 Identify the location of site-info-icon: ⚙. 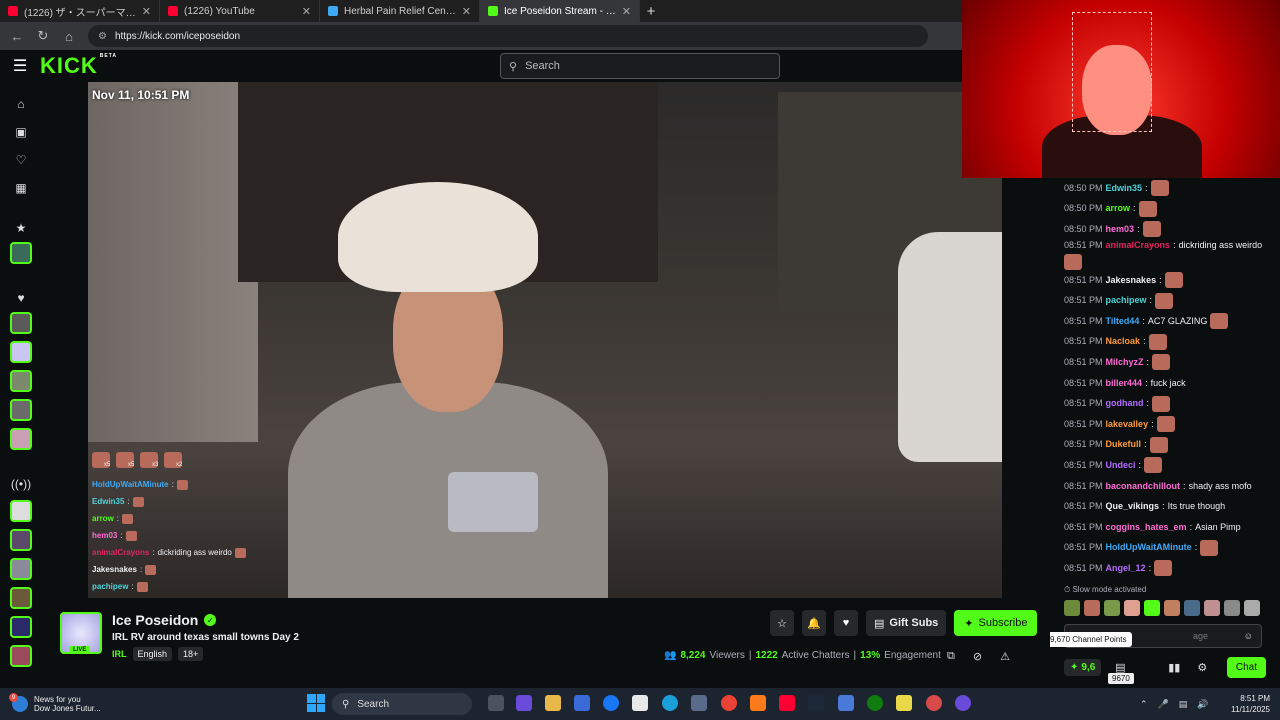
(102, 36).